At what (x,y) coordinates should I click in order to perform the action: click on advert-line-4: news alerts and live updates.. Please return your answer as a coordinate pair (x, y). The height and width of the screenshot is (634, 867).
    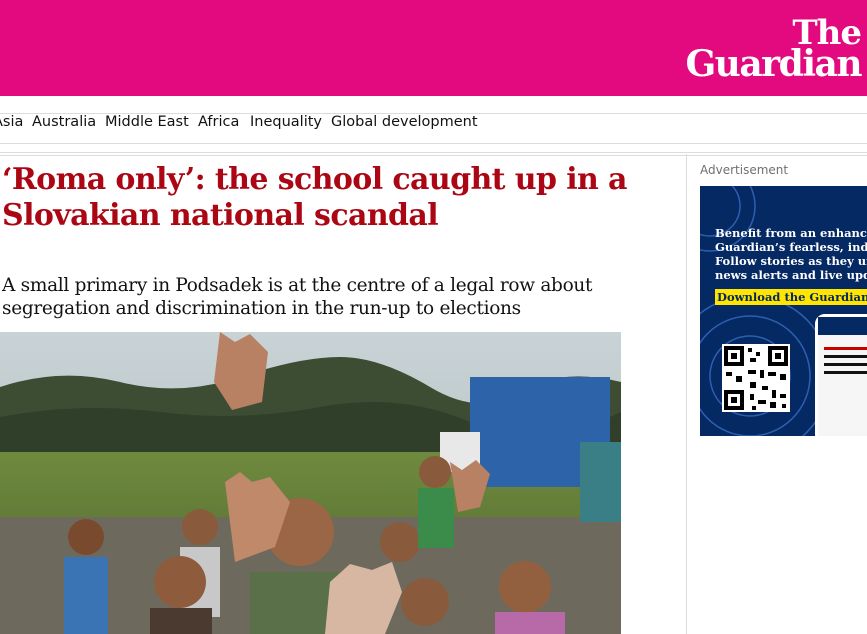
    Looking at the image, I should click on (791, 275).